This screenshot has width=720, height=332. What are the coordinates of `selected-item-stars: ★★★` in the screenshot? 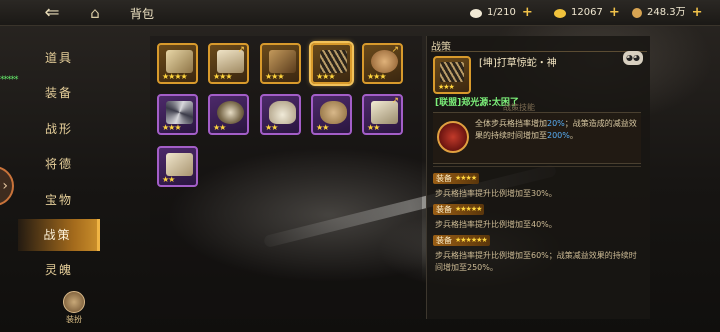 It's located at (446, 87).